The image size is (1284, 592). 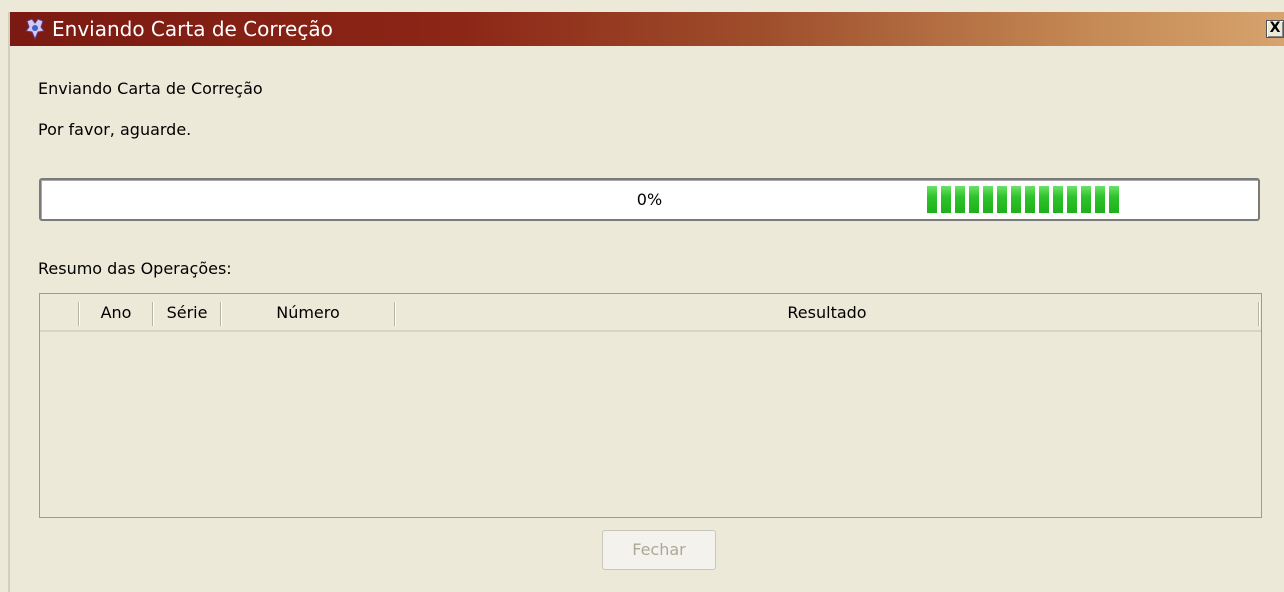 What do you see at coordinates (35, 29) in the screenshot?
I see `app-icon` at bounding box center [35, 29].